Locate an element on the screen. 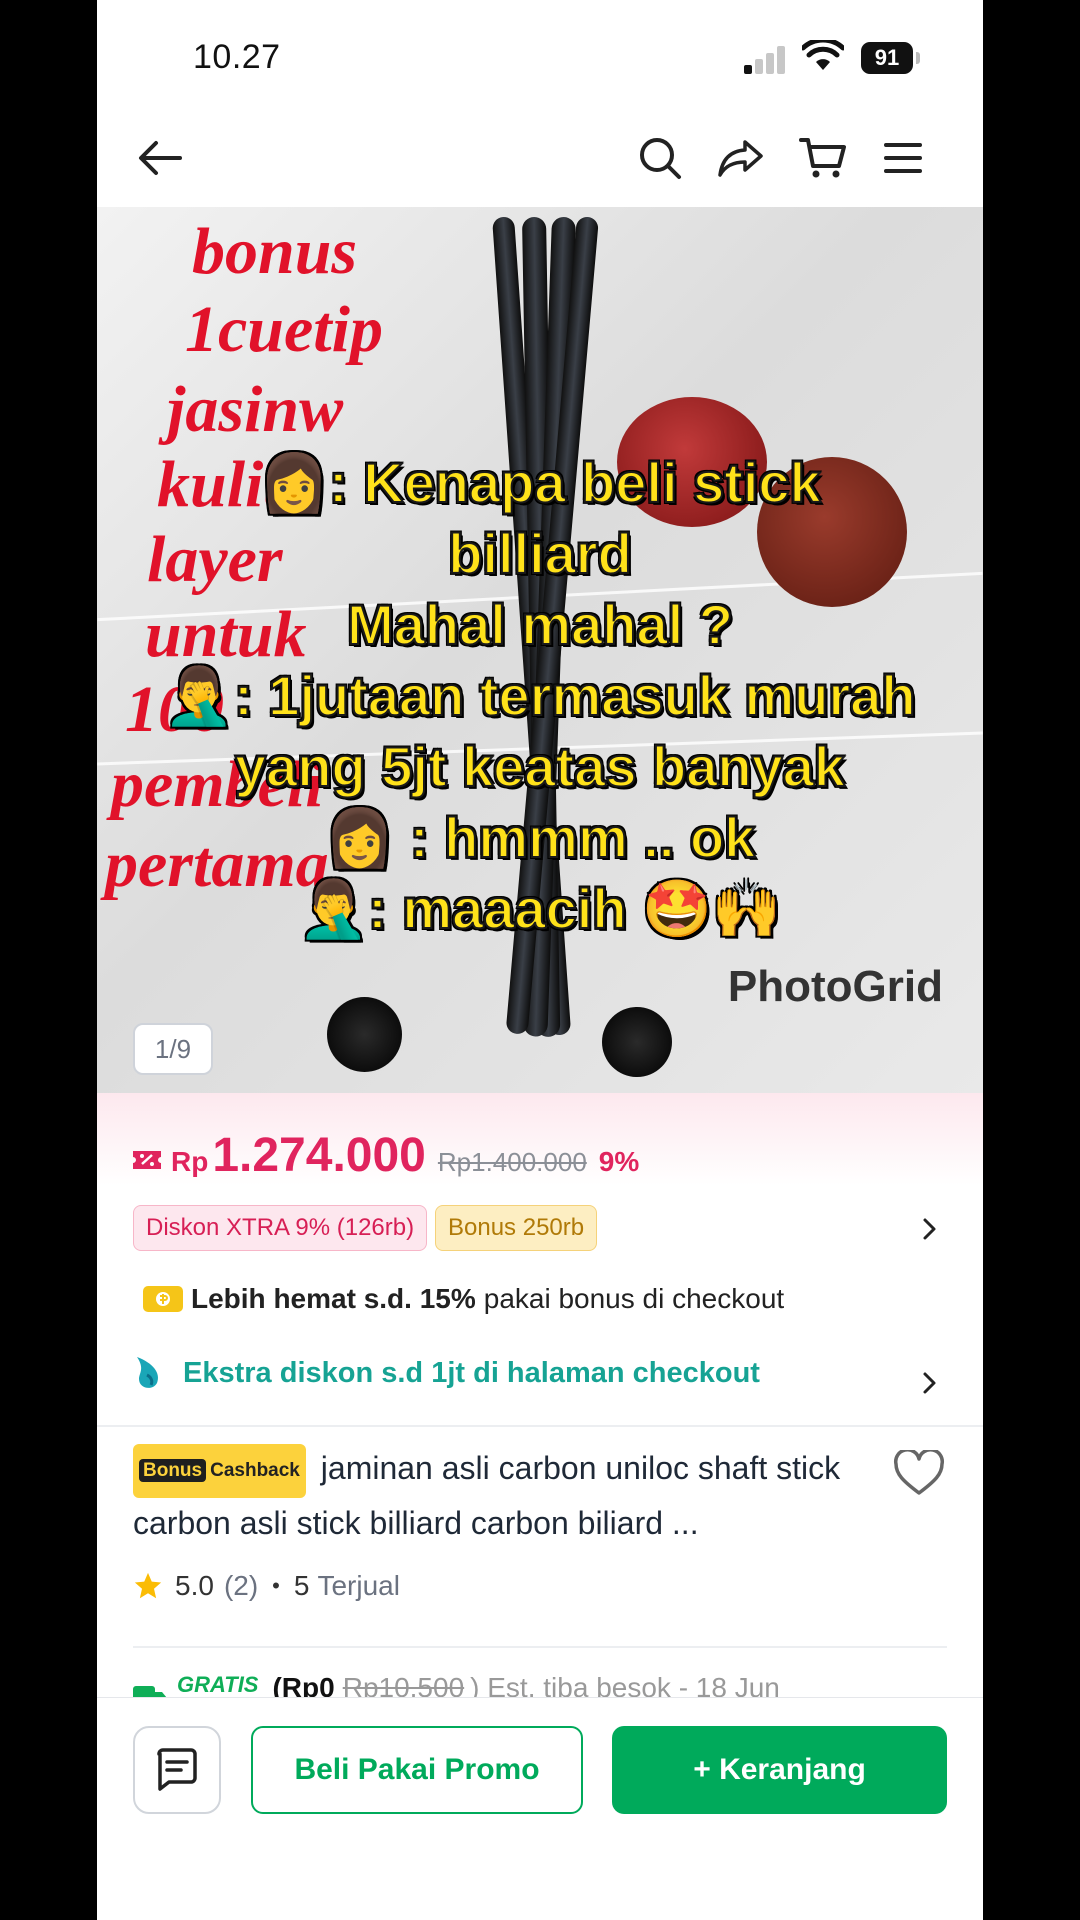 The image size is (1080, 1920). beli-pakai-promo-button: Beli Pakai Promo is located at coordinates (417, 1770).